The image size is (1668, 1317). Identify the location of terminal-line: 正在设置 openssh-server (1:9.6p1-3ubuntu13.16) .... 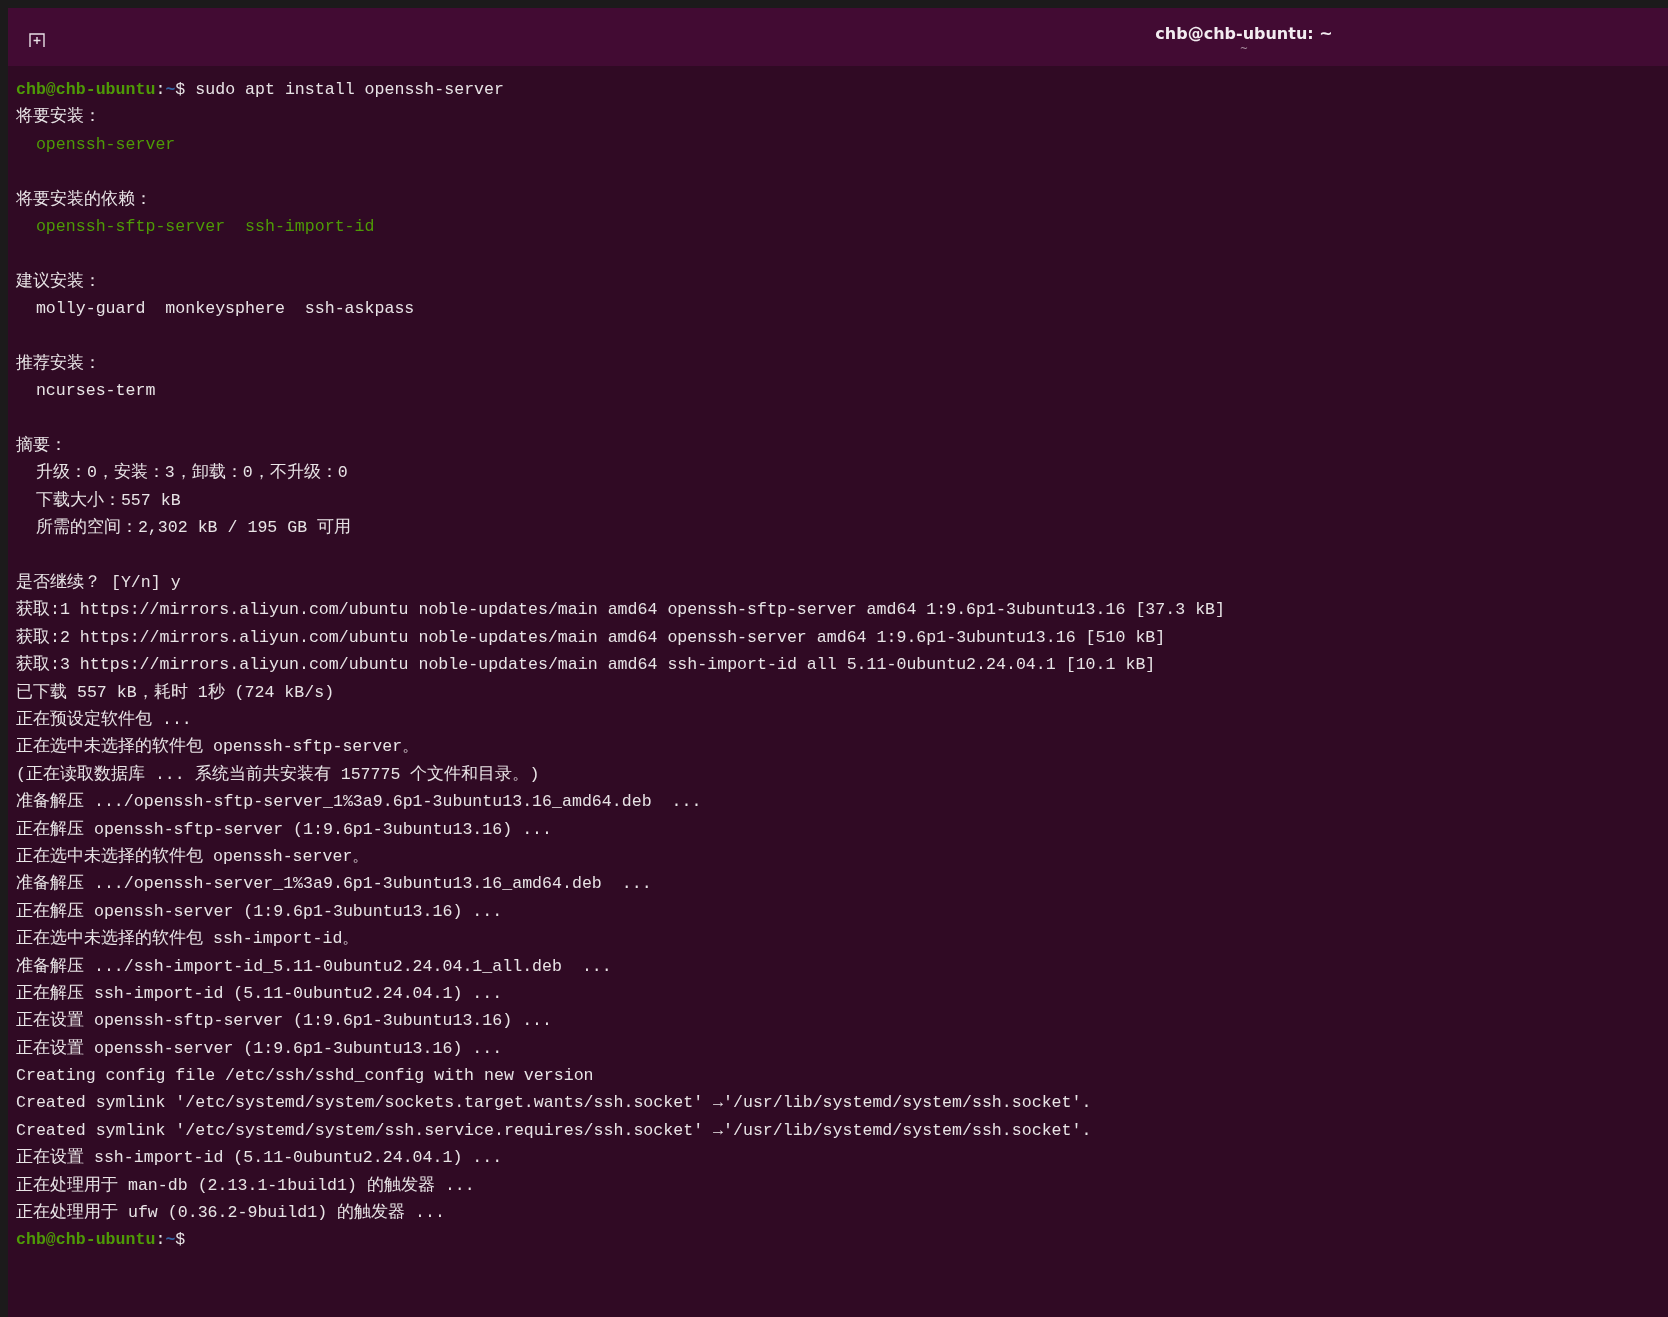
(259, 1048).